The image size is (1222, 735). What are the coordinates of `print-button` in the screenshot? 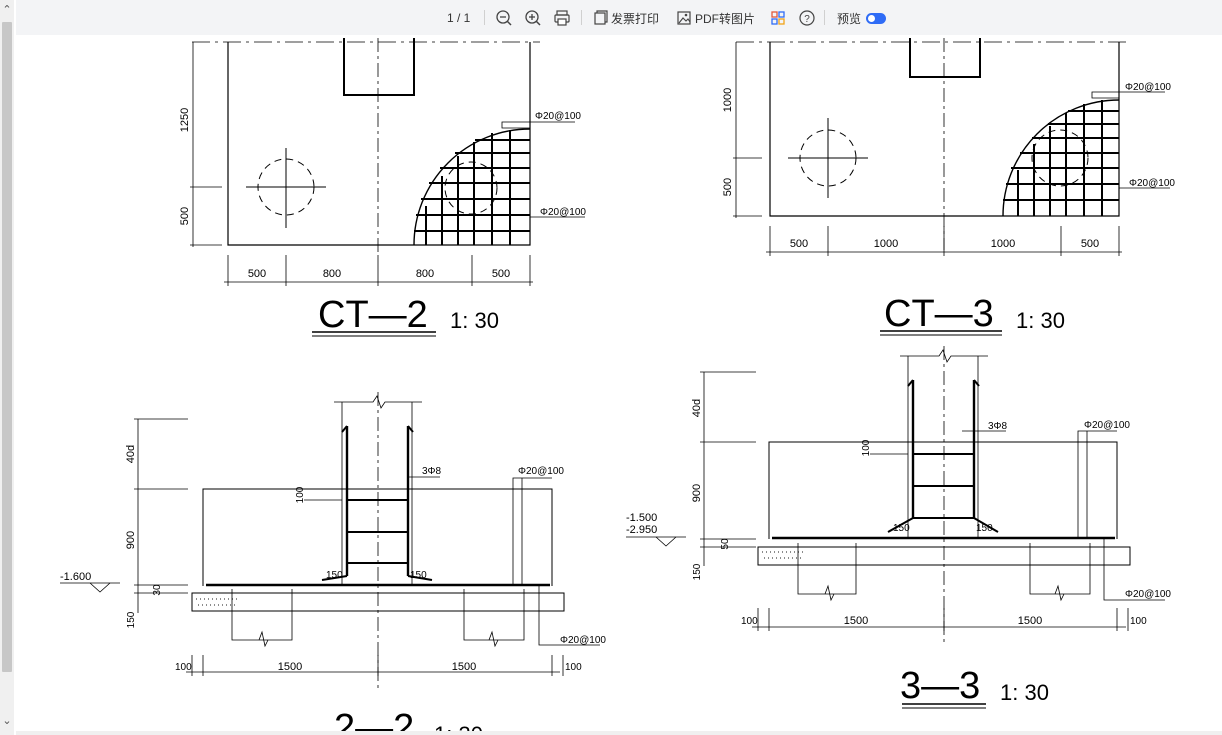 It's located at (562, 18).